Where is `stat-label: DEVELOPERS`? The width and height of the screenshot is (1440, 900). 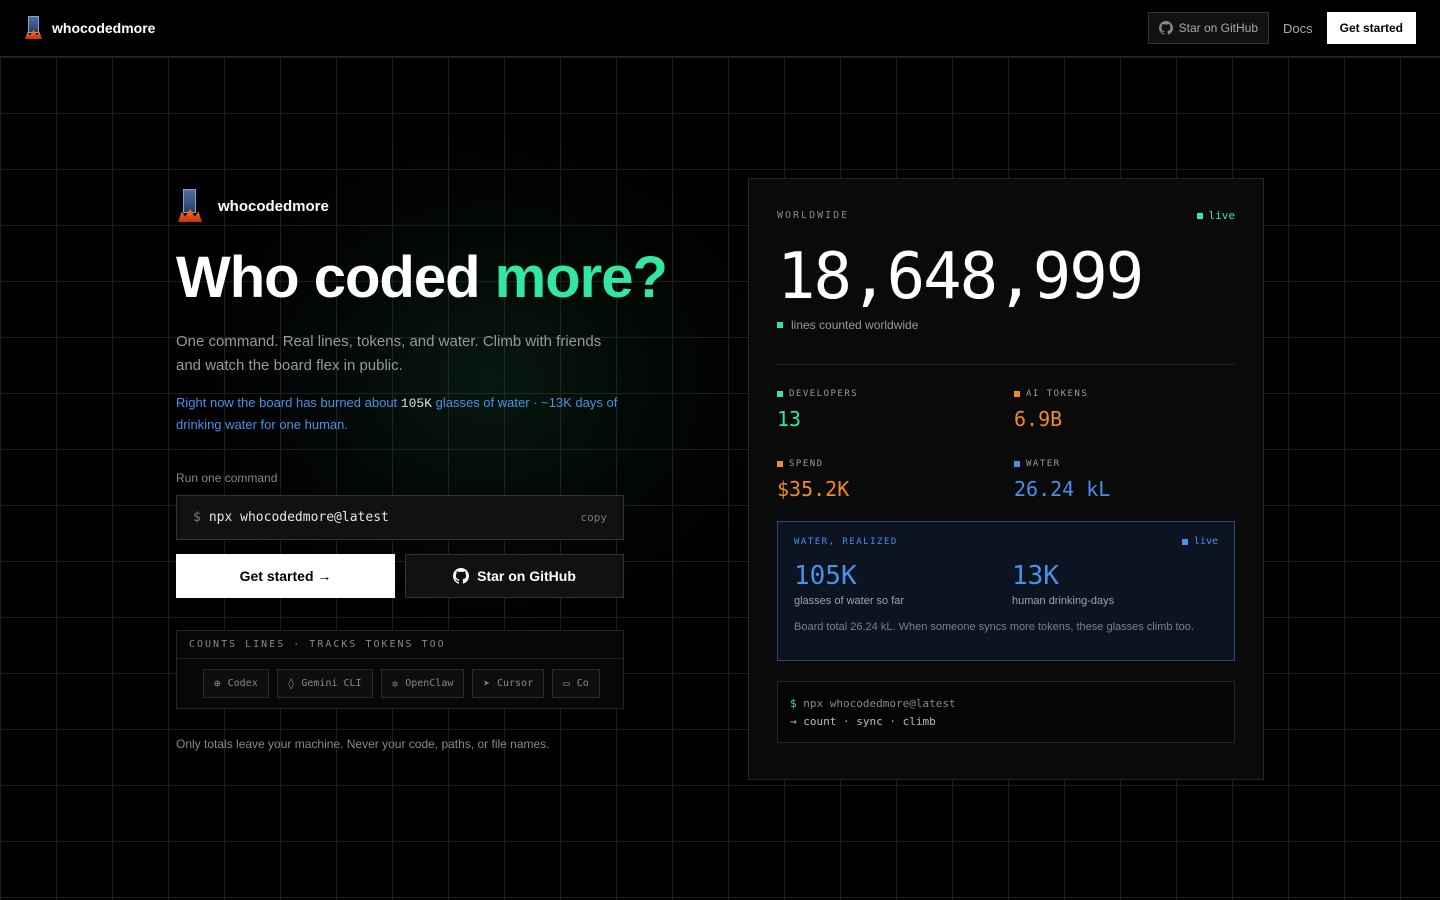 stat-label: DEVELOPERS is located at coordinates (824, 394).